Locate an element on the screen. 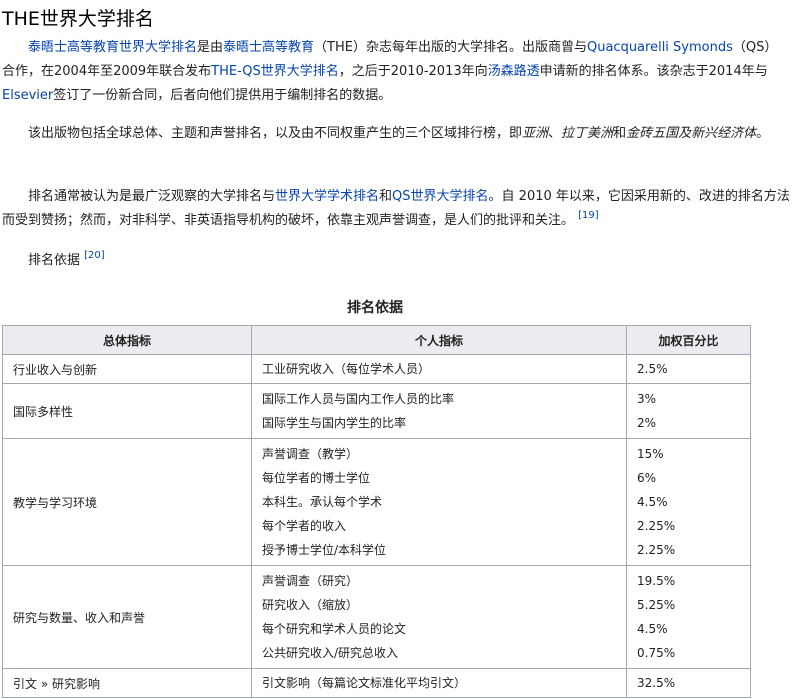 This screenshot has width=793, height=699. weight-value: 19.5% is located at coordinates (656, 581).